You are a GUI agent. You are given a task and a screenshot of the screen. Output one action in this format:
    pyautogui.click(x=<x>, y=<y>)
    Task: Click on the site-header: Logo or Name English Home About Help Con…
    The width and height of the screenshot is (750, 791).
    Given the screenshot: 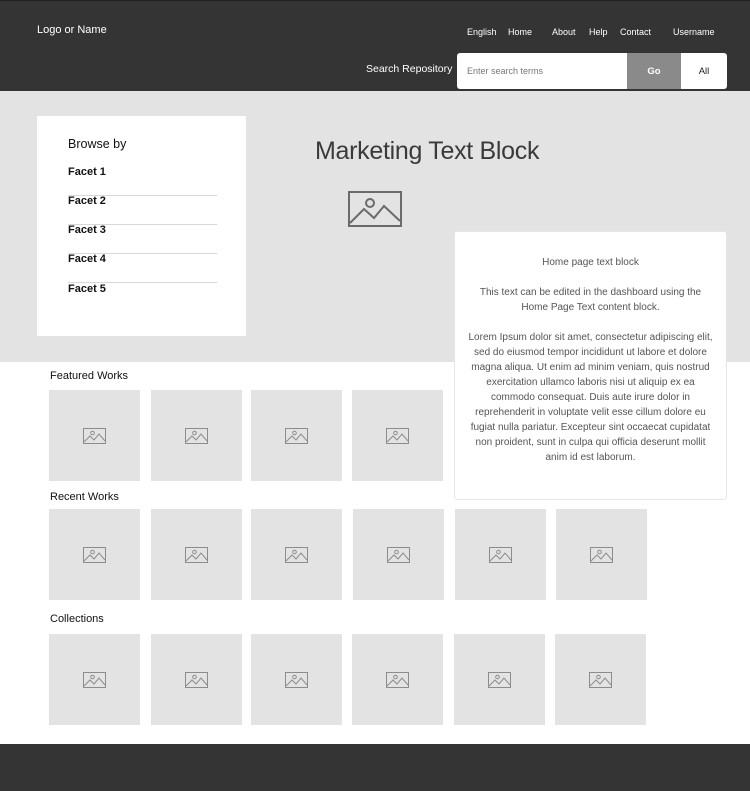 What is the action you would take?
    pyautogui.click(x=375, y=45)
    